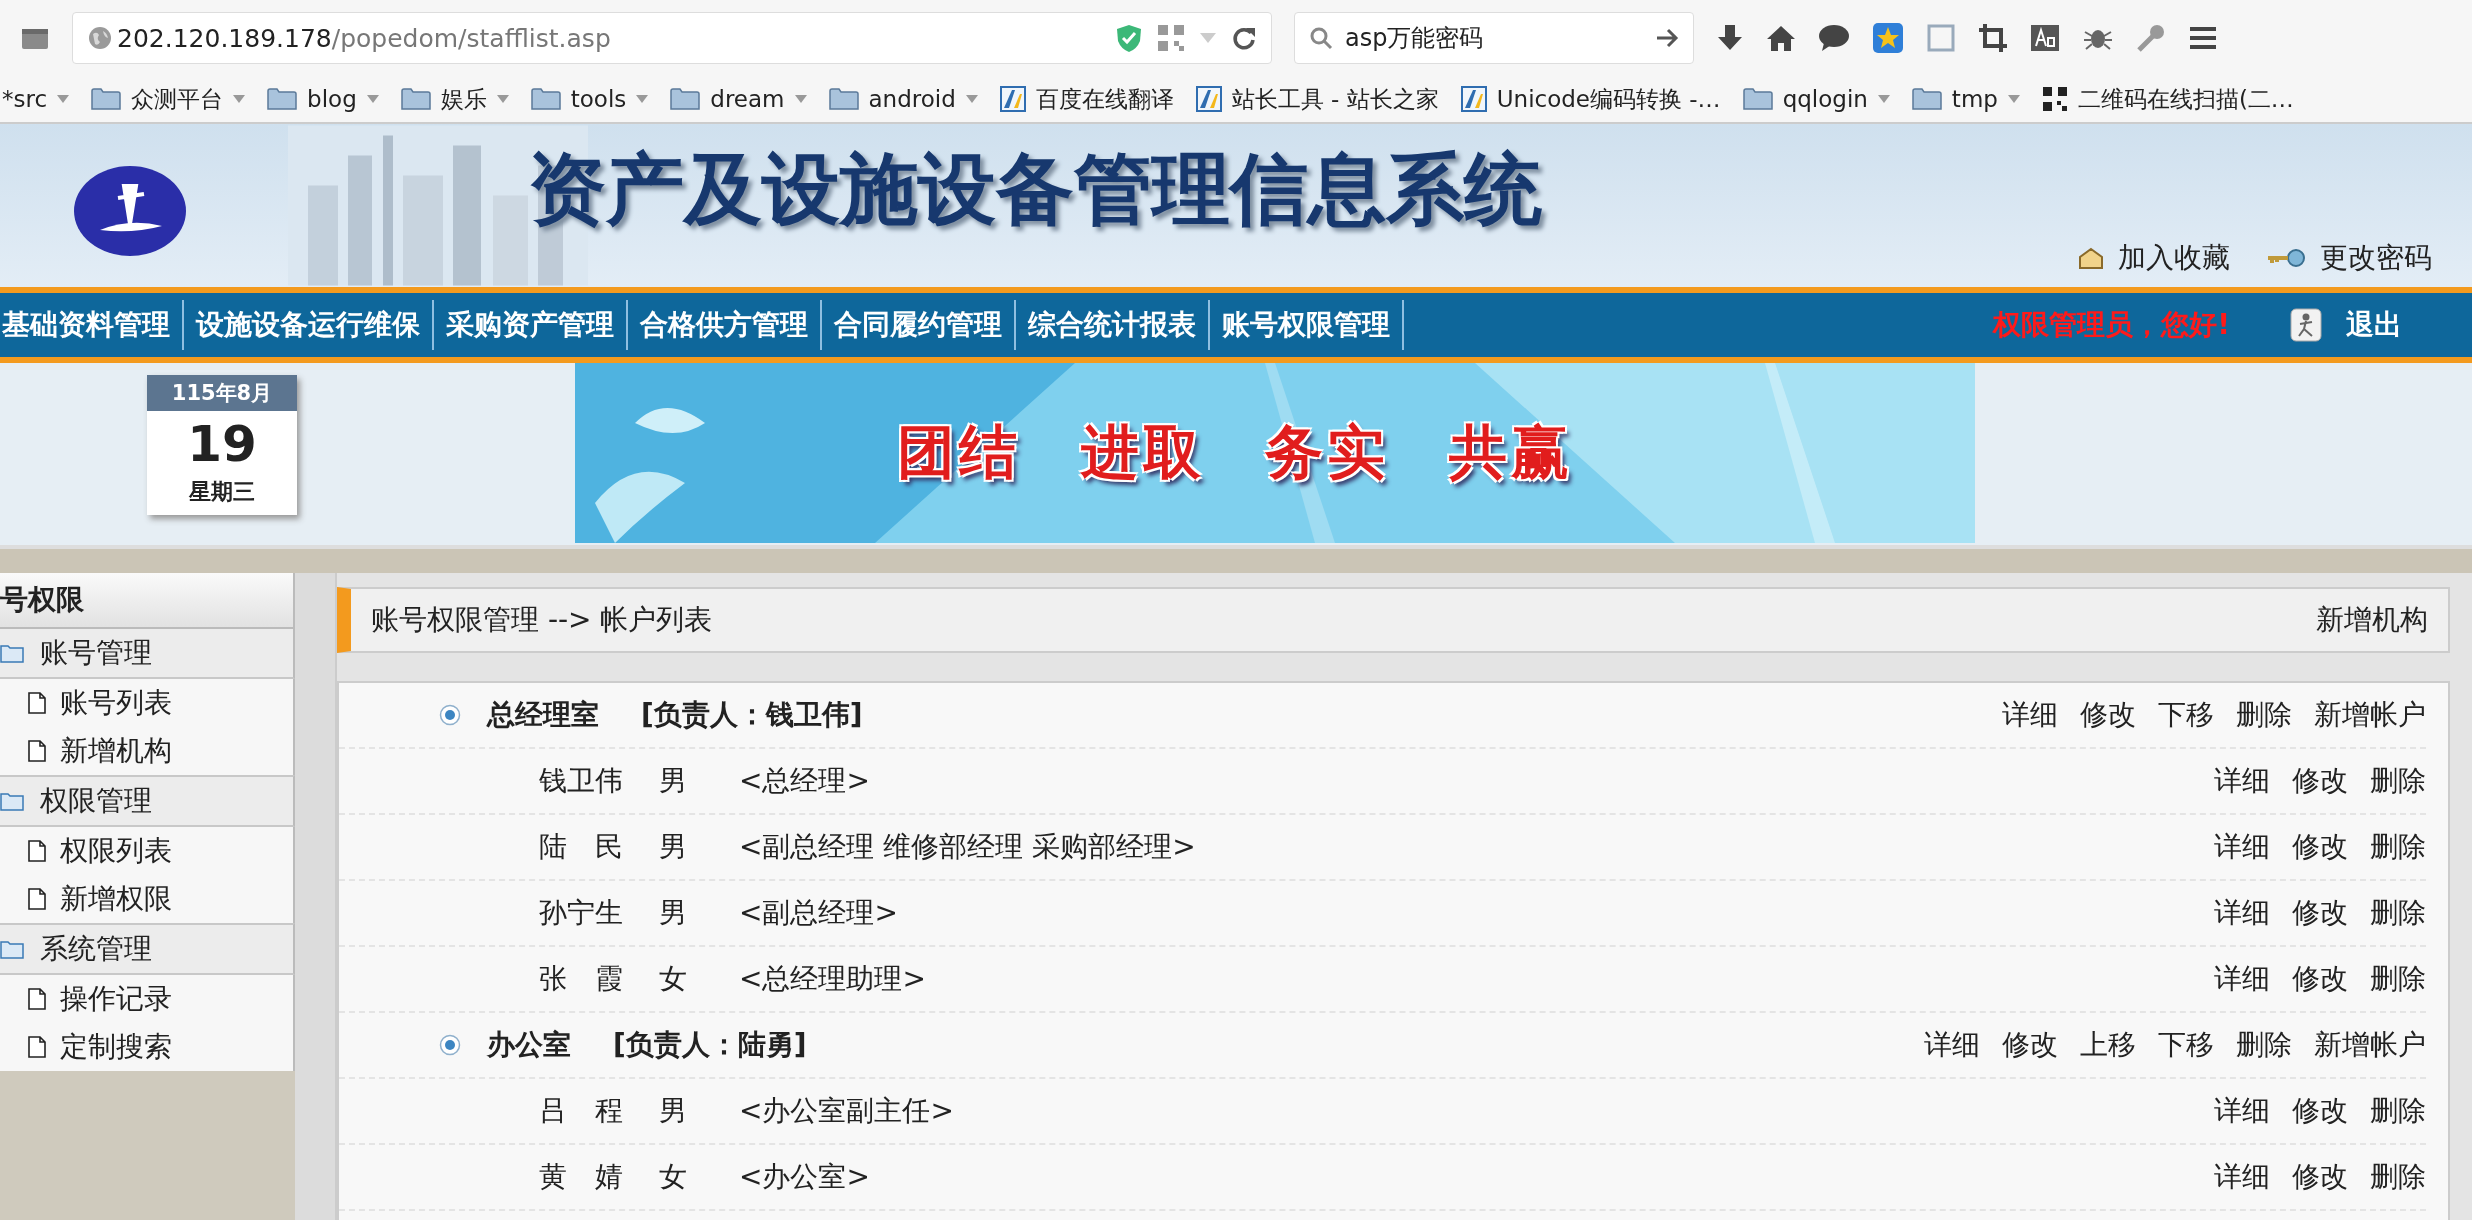  I want to click on staff-title: <总经理助理>, so click(832, 979).